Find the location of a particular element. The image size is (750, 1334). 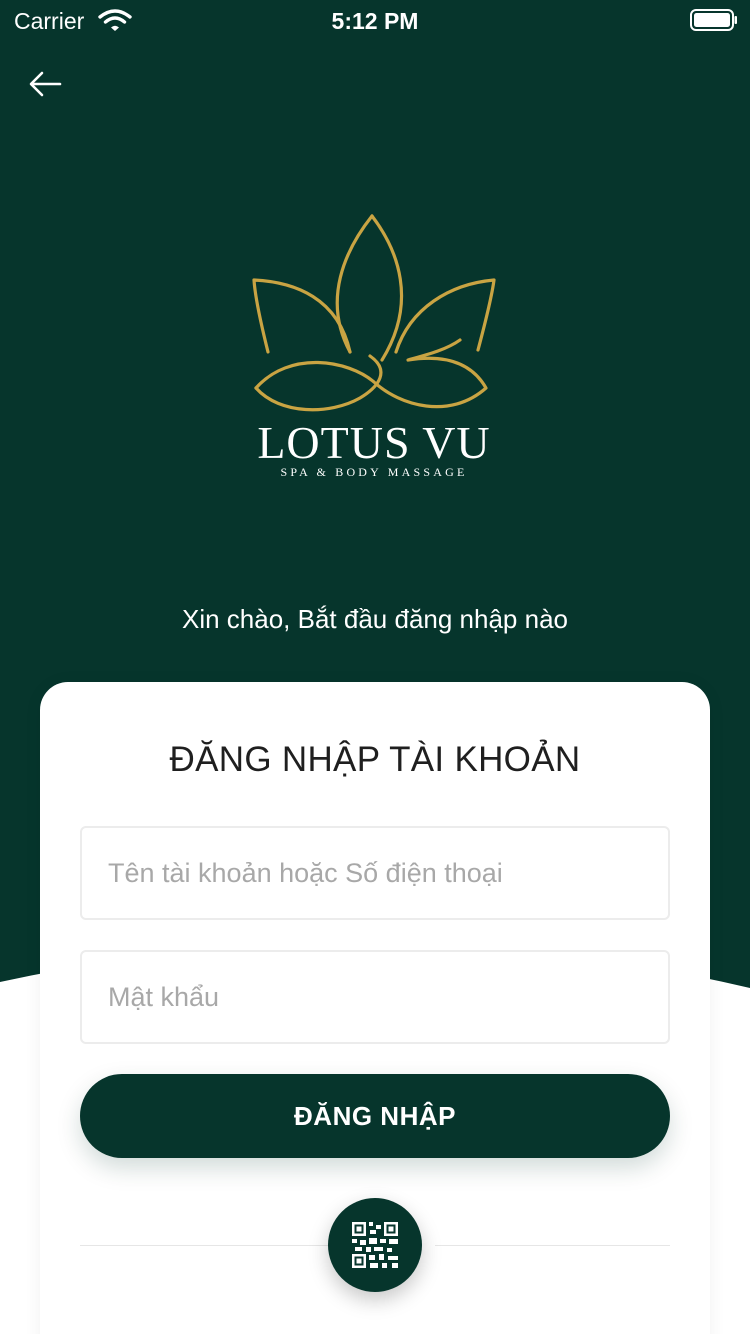

status-bar: Carrier 5:12 PM is located at coordinates (375, 20).